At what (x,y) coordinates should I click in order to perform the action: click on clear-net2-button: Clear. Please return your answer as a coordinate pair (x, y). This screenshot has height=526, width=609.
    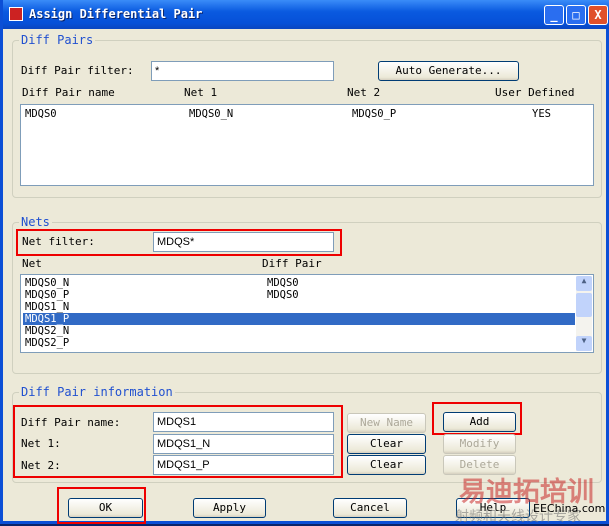
    Looking at the image, I should click on (386, 465).